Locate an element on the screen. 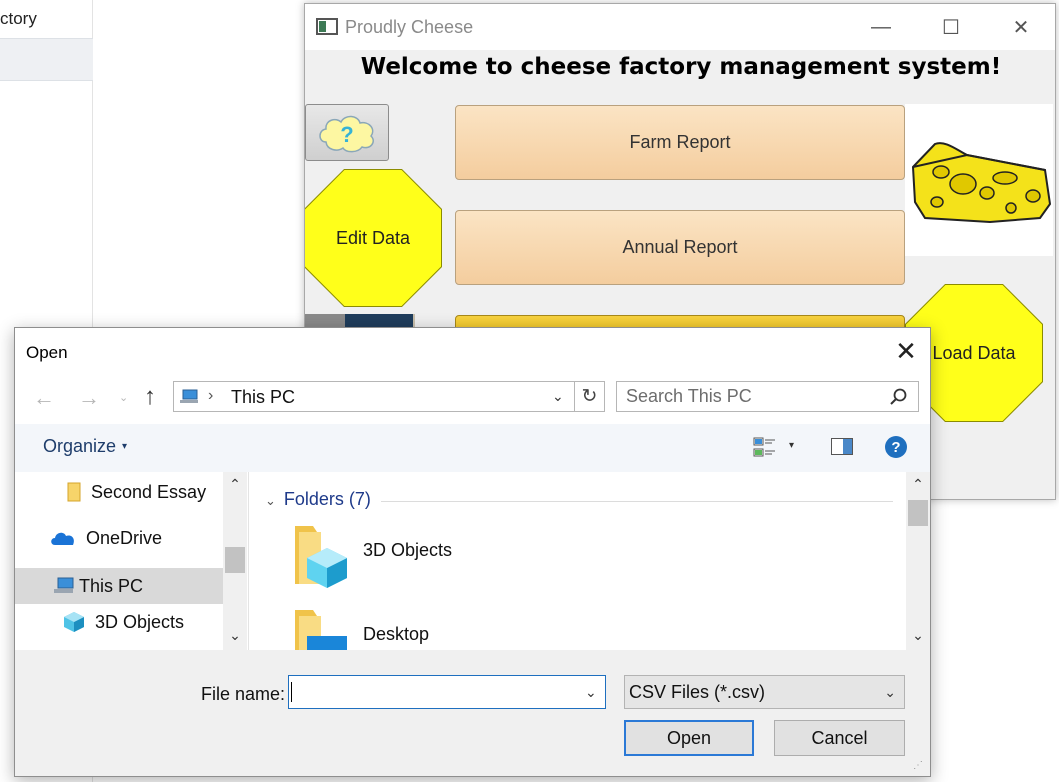 The image size is (1059, 782). folders-group-header: ⌄ Folders (7) is located at coordinates (318, 499).